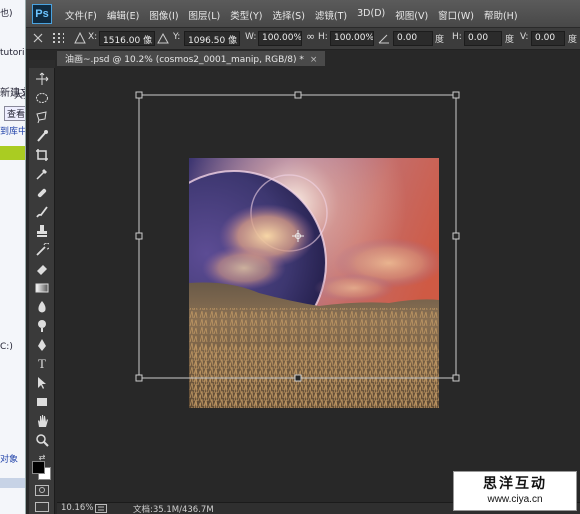 This screenshot has height=514, width=580. What do you see at coordinates (42, 155) in the screenshot?
I see `crop-icon` at bounding box center [42, 155].